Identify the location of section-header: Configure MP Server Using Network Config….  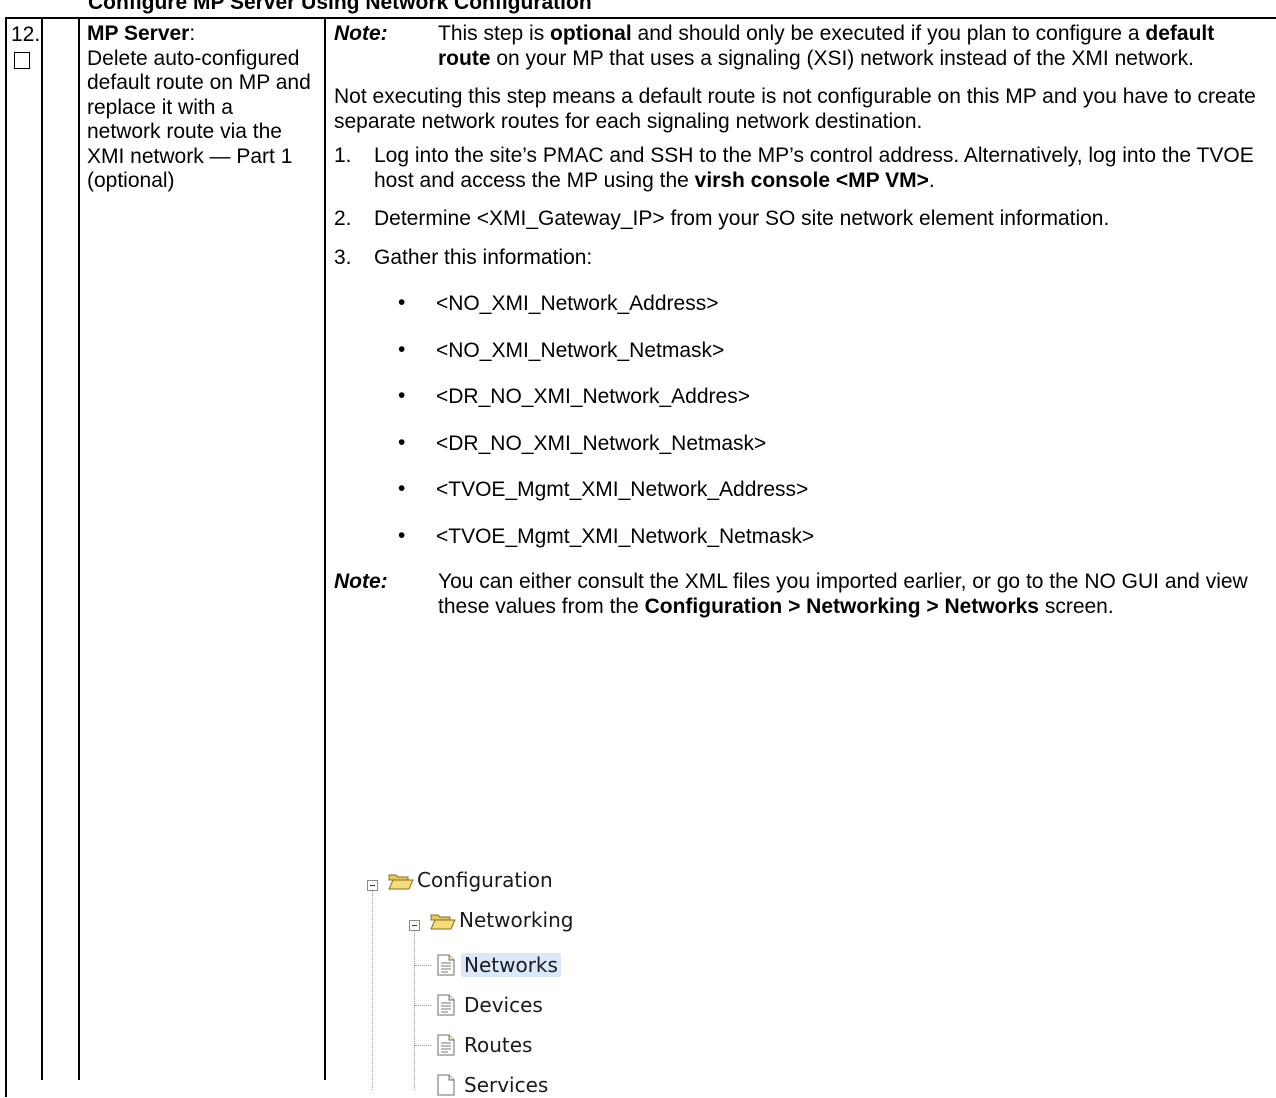
(340, 7).